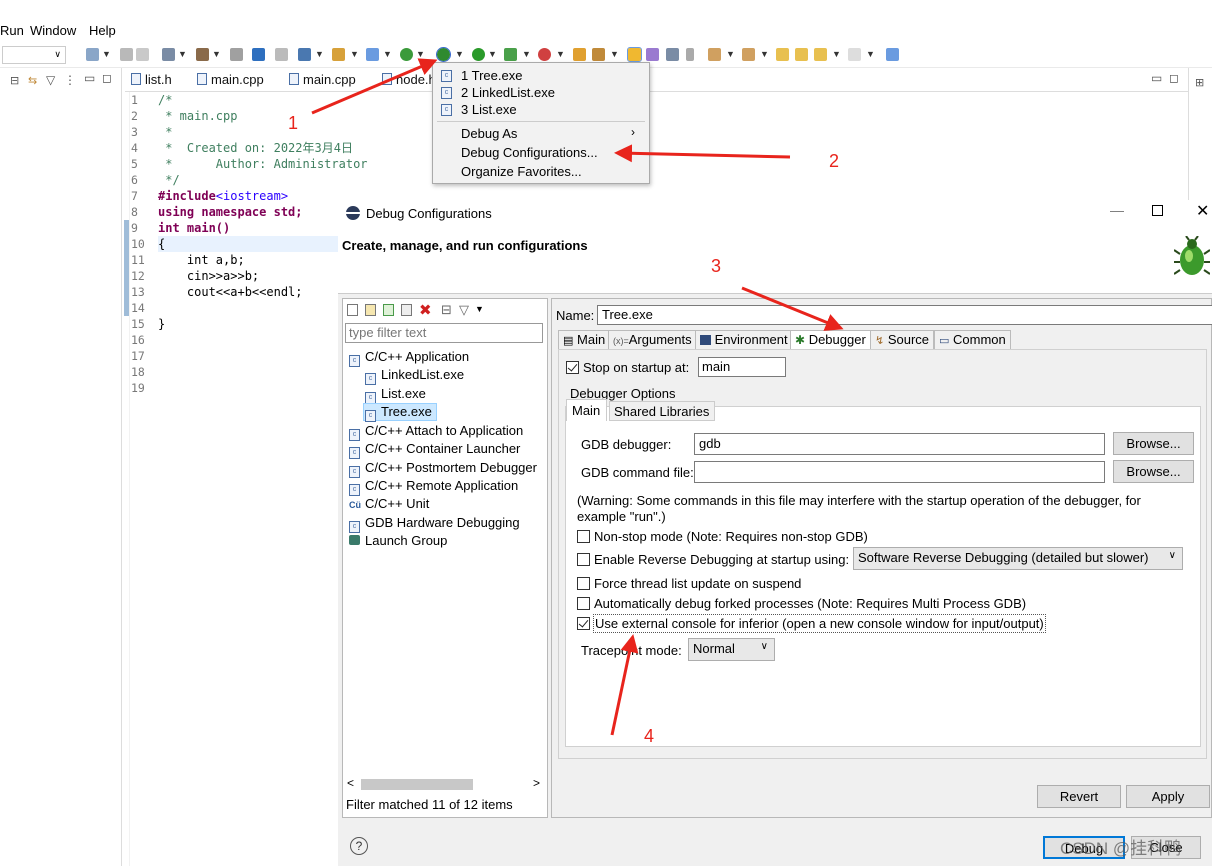 The image size is (1212, 866). Describe the element at coordinates (352, 310) in the screenshot. I see `new-config-icon` at that location.